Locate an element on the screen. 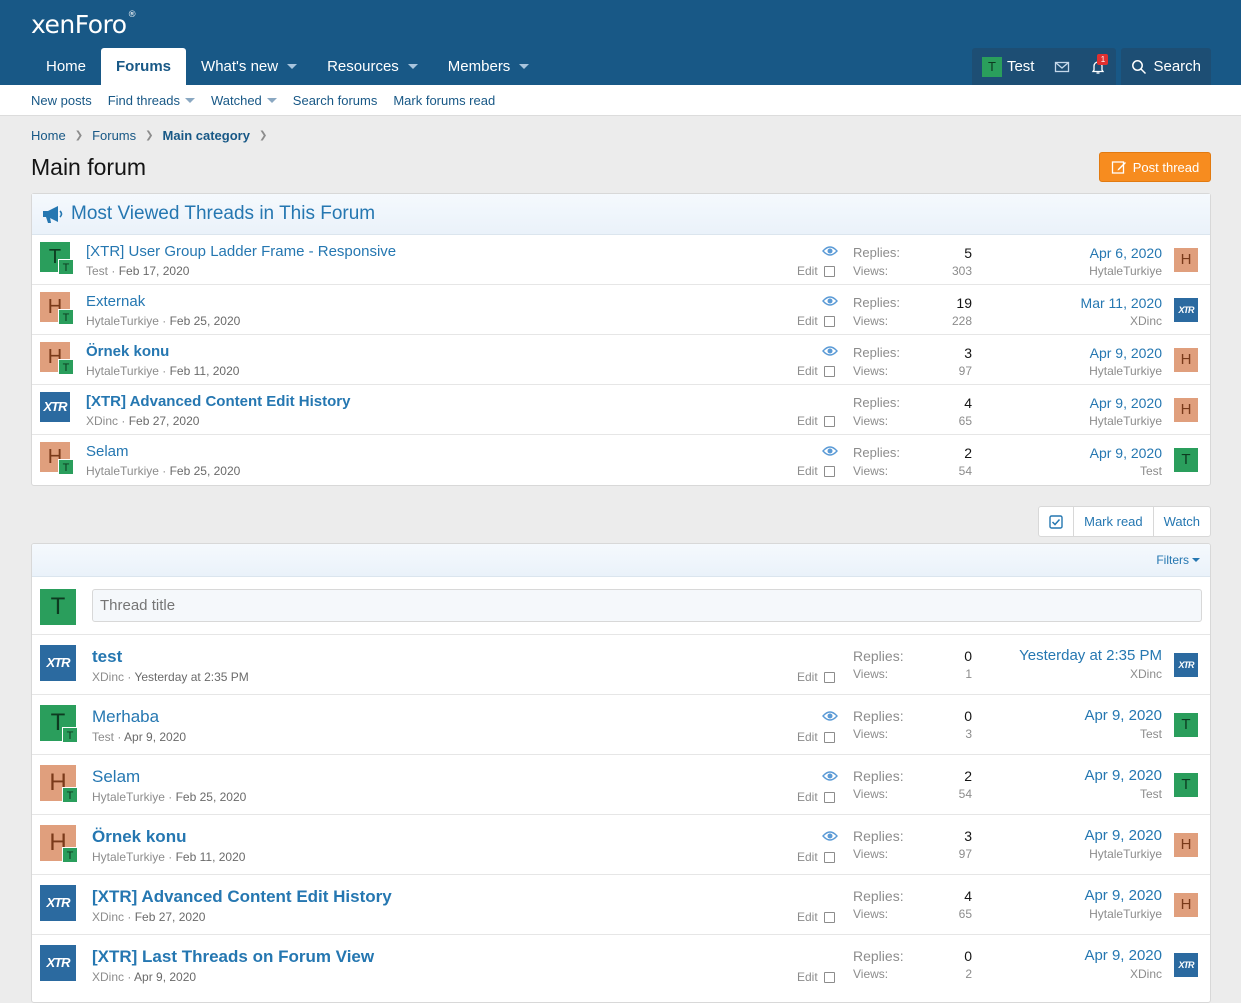 The image size is (1241, 1003). filters-button: Filters is located at coordinates (1178, 560).